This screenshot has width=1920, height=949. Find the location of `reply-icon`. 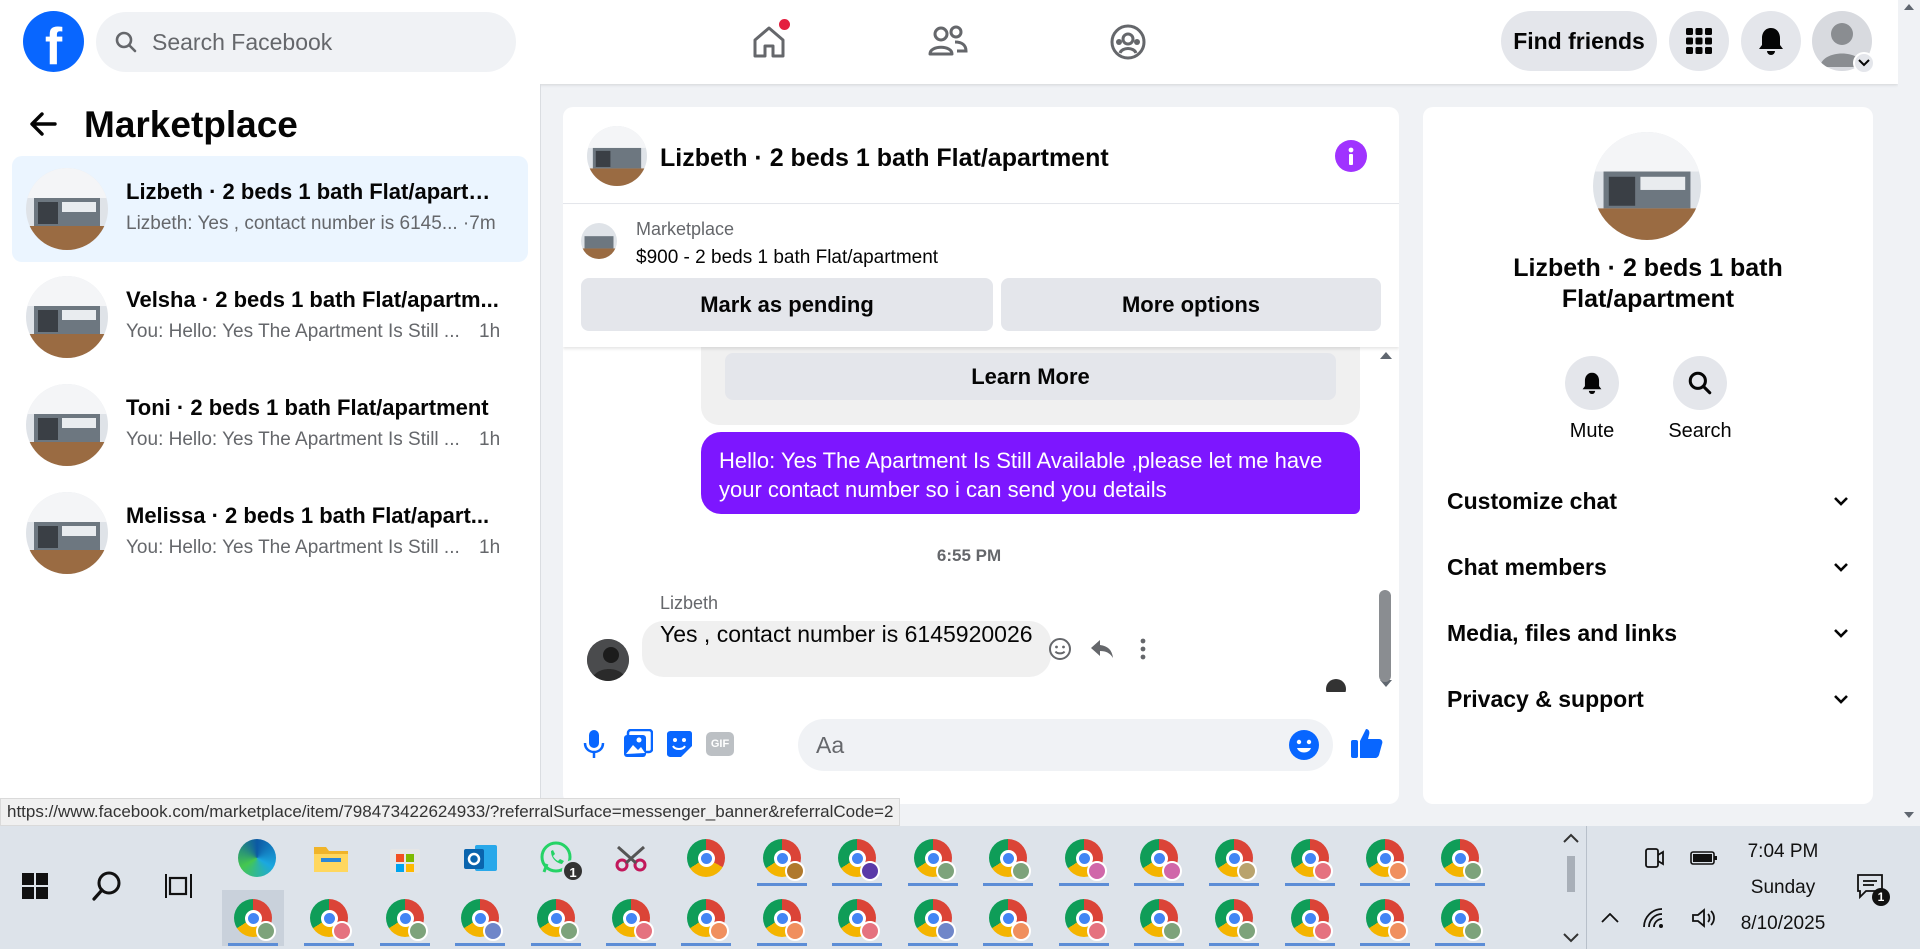

reply-icon is located at coordinates (1102, 649).